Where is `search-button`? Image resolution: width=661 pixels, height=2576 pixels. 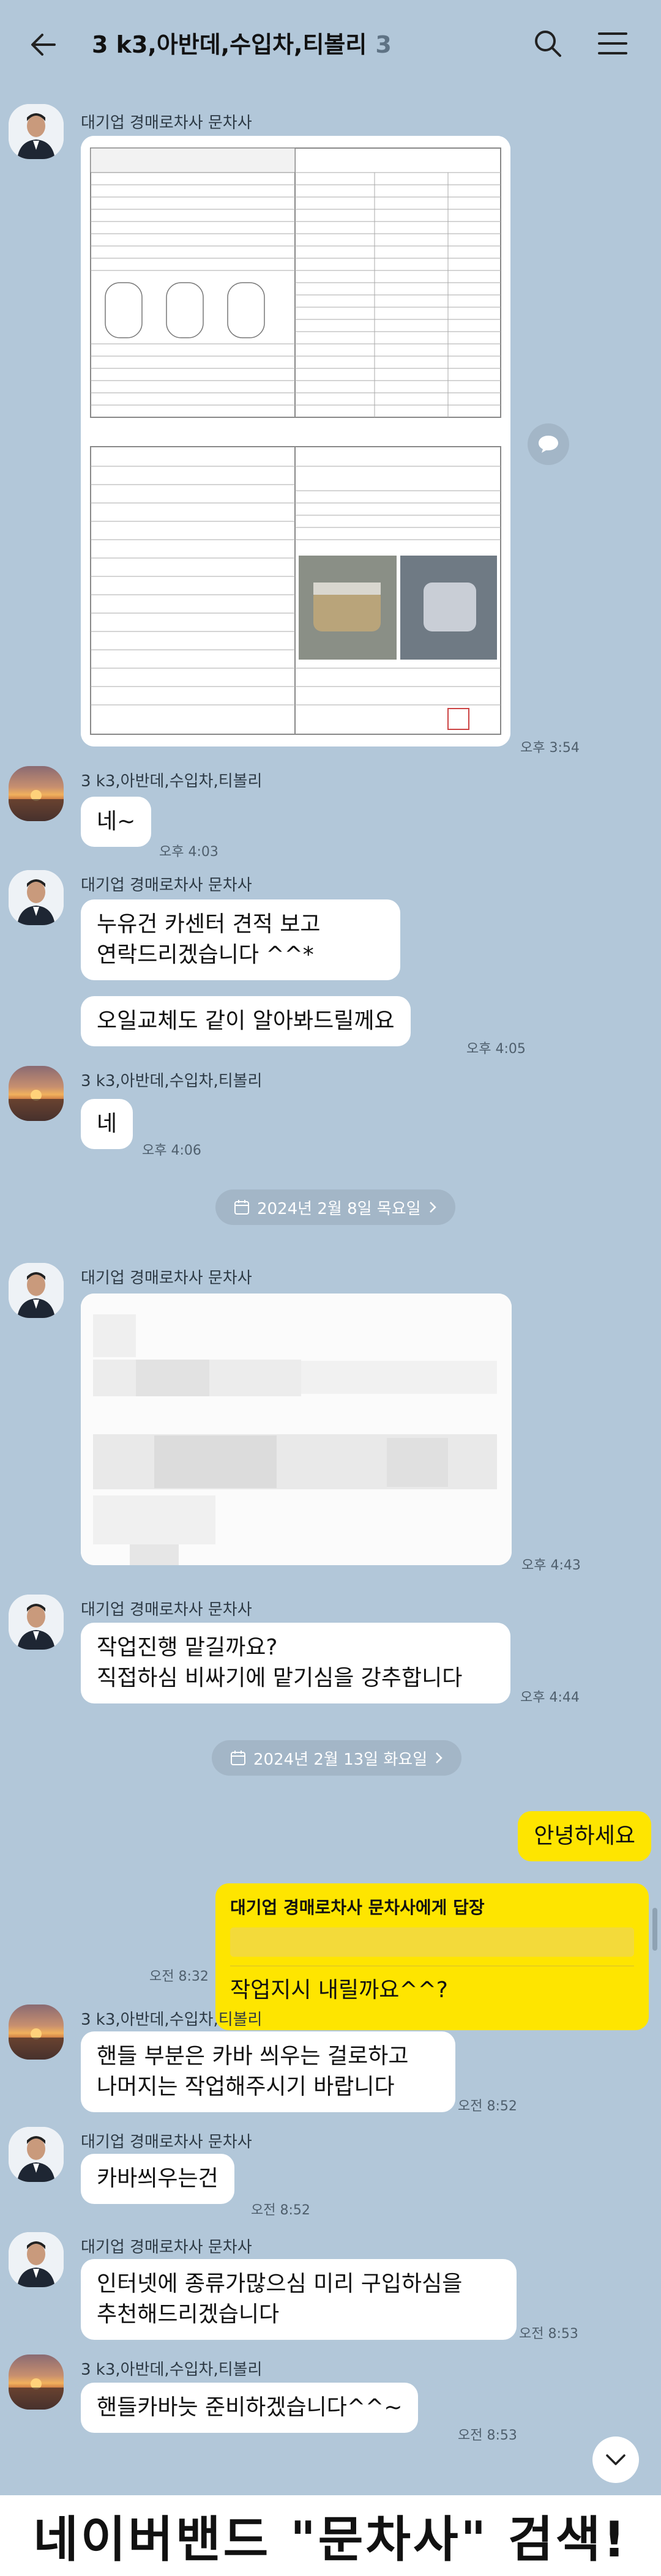 search-button is located at coordinates (547, 43).